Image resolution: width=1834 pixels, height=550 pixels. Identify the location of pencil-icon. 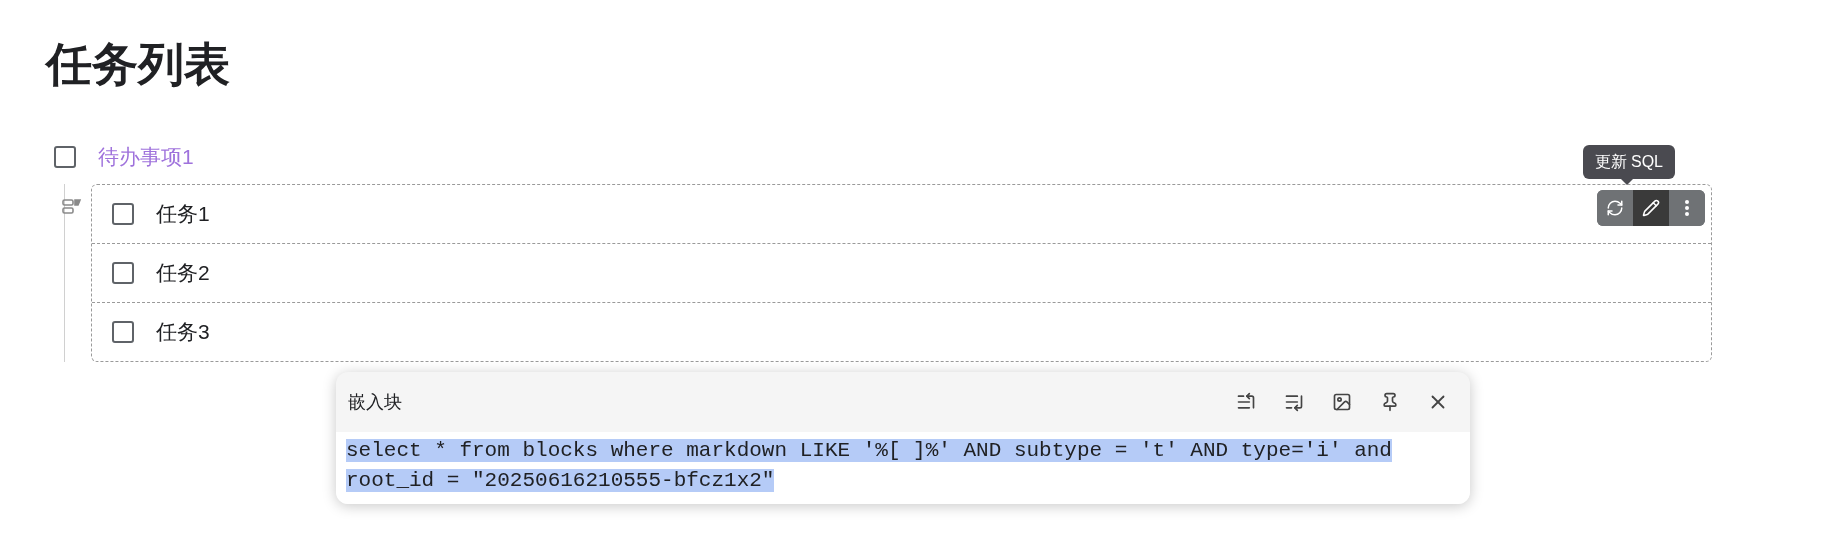
(1651, 208).